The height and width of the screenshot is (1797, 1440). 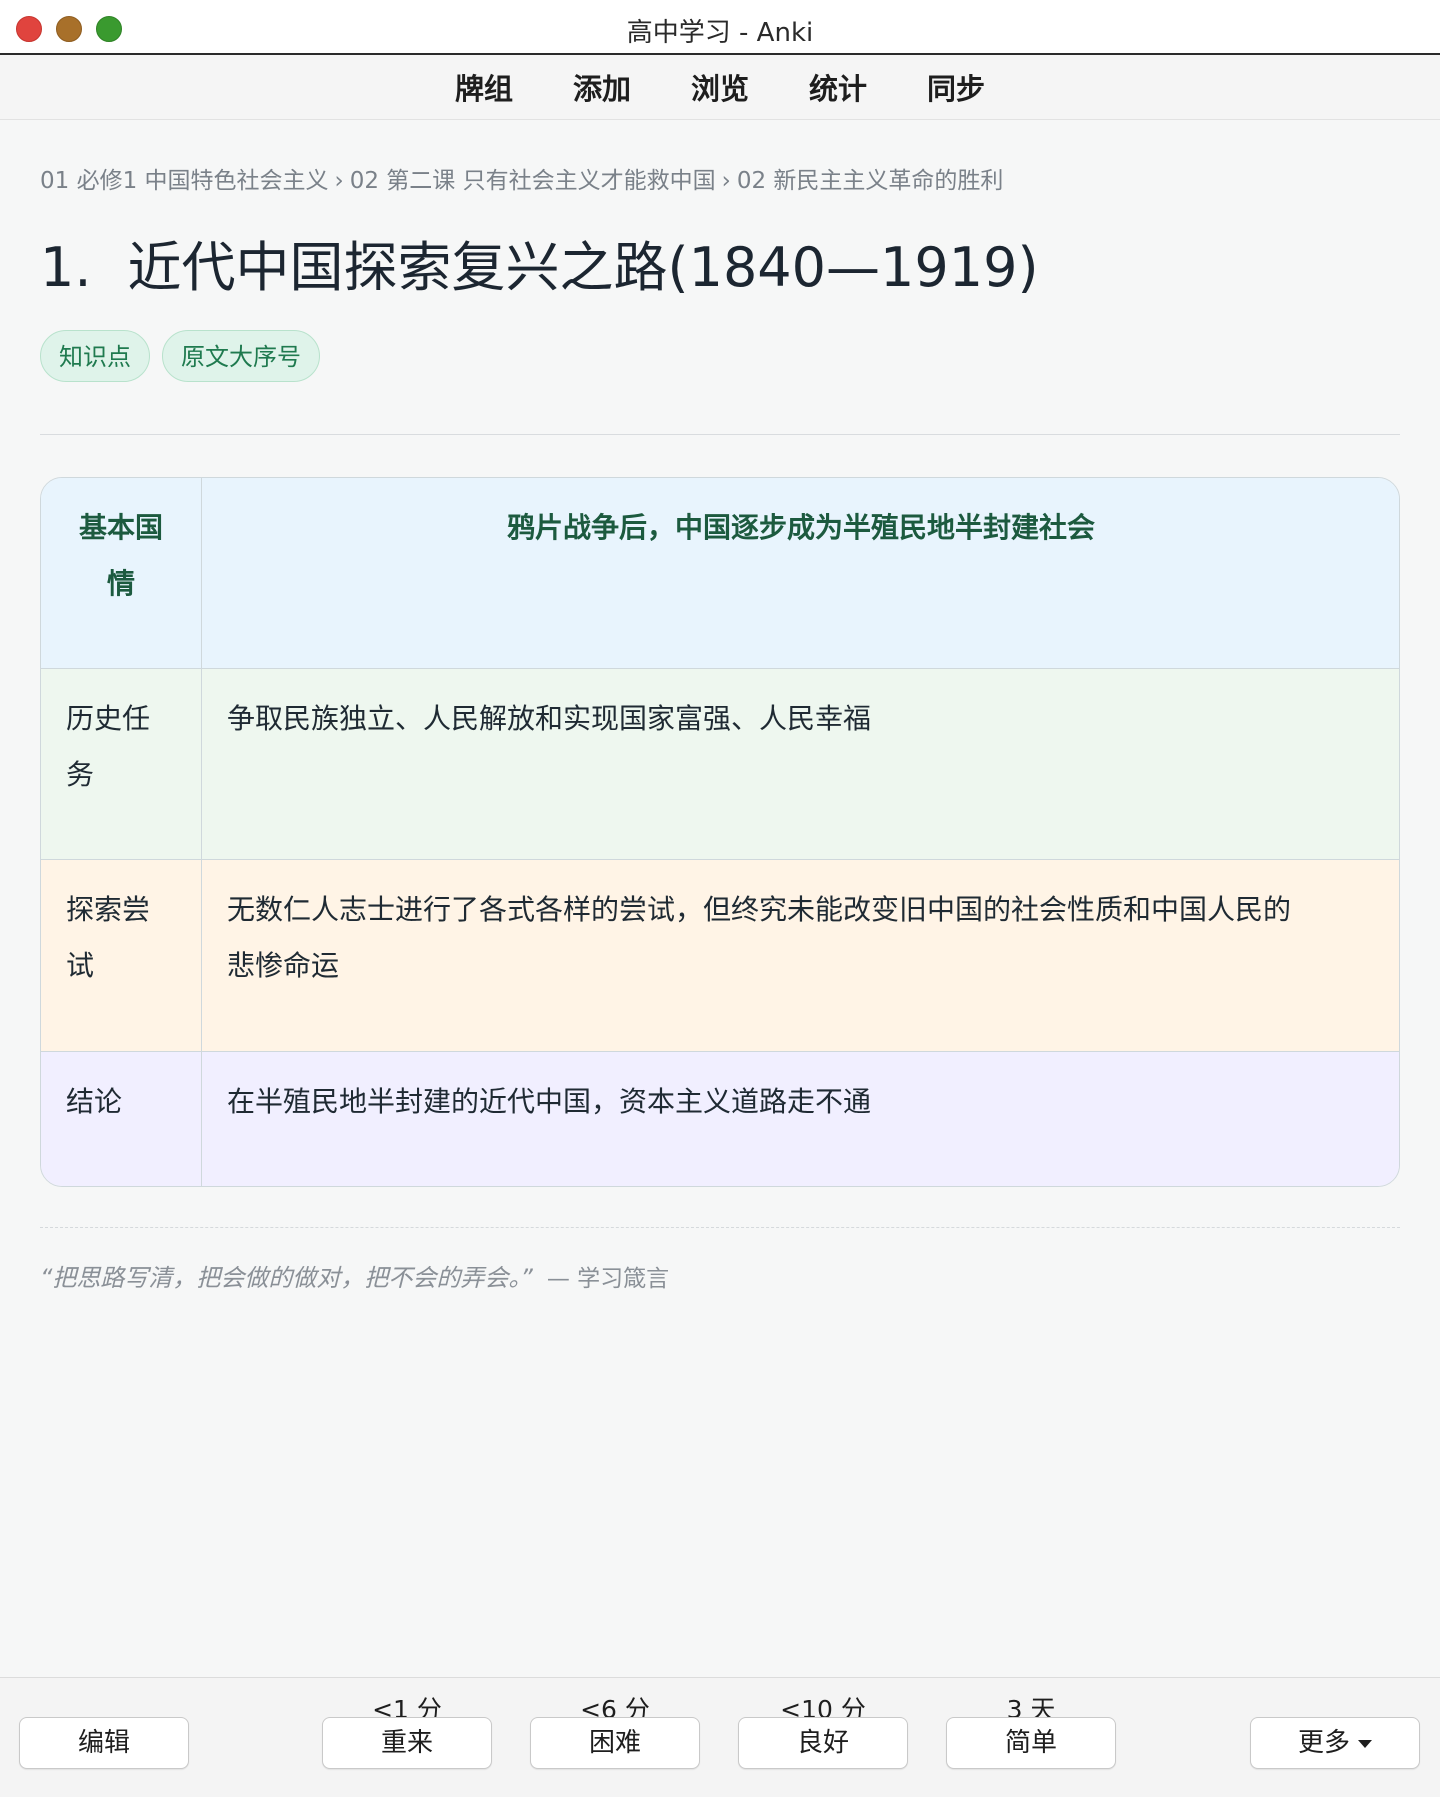 I want to click on toolbar-sync-button: 同步, so click(x=956, y=87).